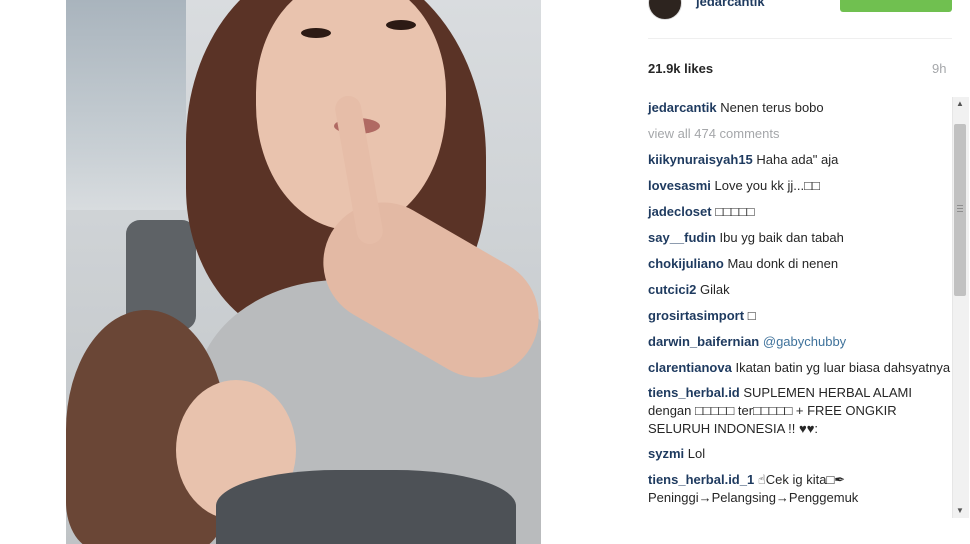  I want to click on comment-row: darwin_baifernian @gabychubby, so click(800, 342).